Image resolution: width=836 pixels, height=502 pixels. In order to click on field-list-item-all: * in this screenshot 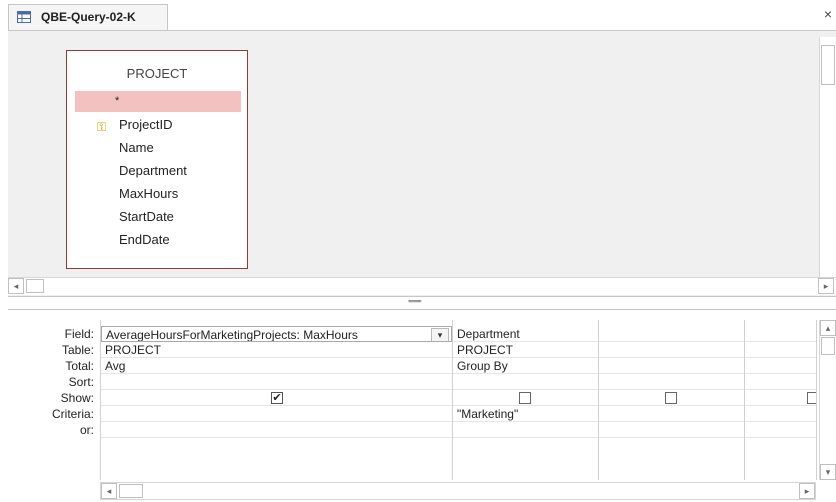, I will do `click(158, 101)`.